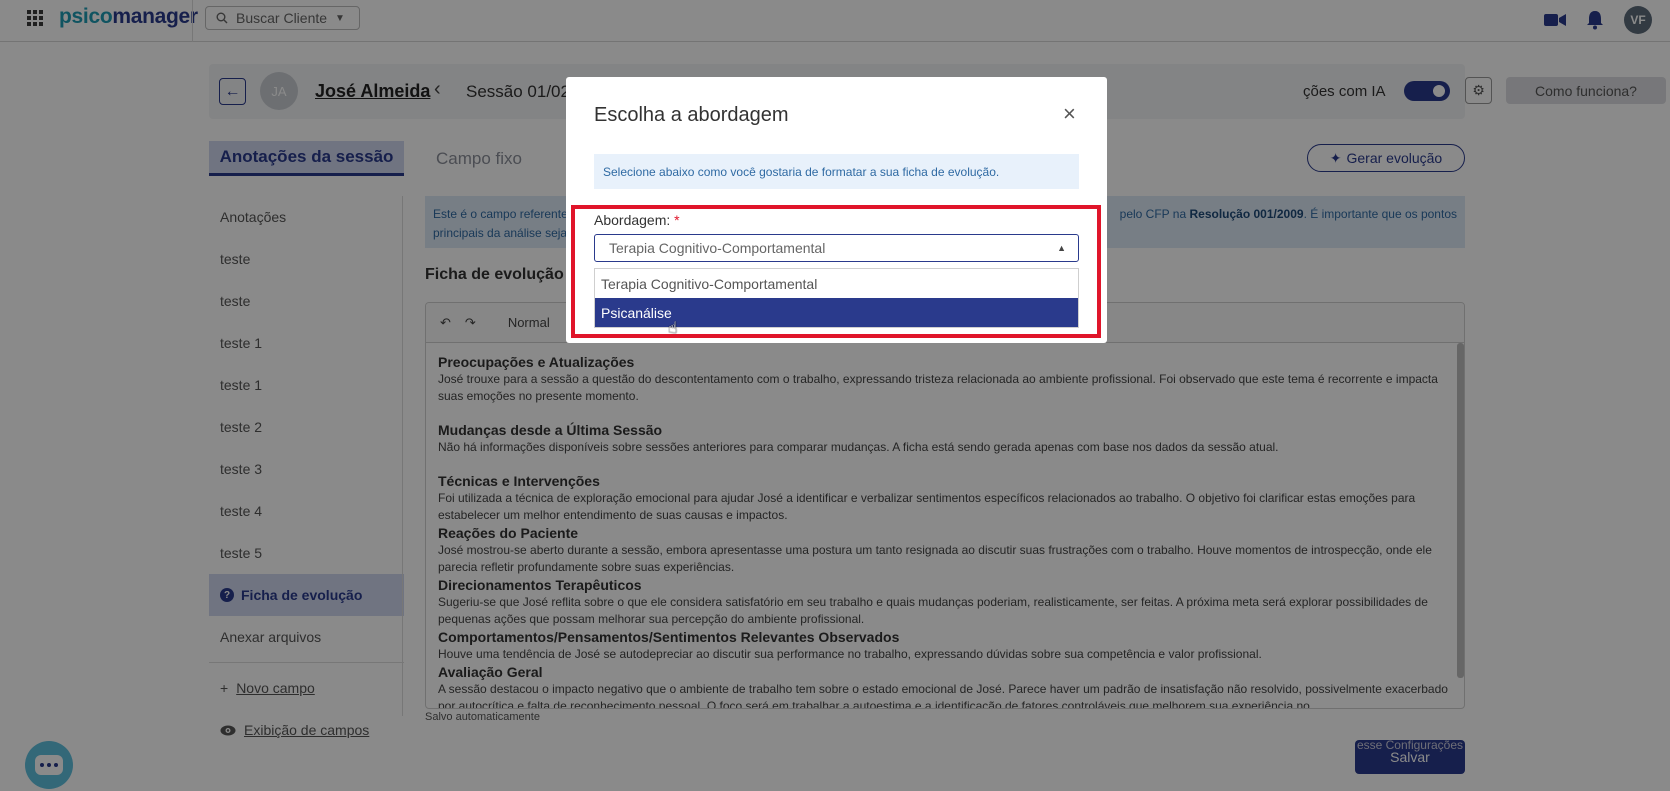 The width and height of the screenshot is (1670, 791). What do you see at coordinates (836, 283) in the screenshot?
I see `option-cbt: Terapia Cognitivo-Comportamental` at bounding box center [836, 283].